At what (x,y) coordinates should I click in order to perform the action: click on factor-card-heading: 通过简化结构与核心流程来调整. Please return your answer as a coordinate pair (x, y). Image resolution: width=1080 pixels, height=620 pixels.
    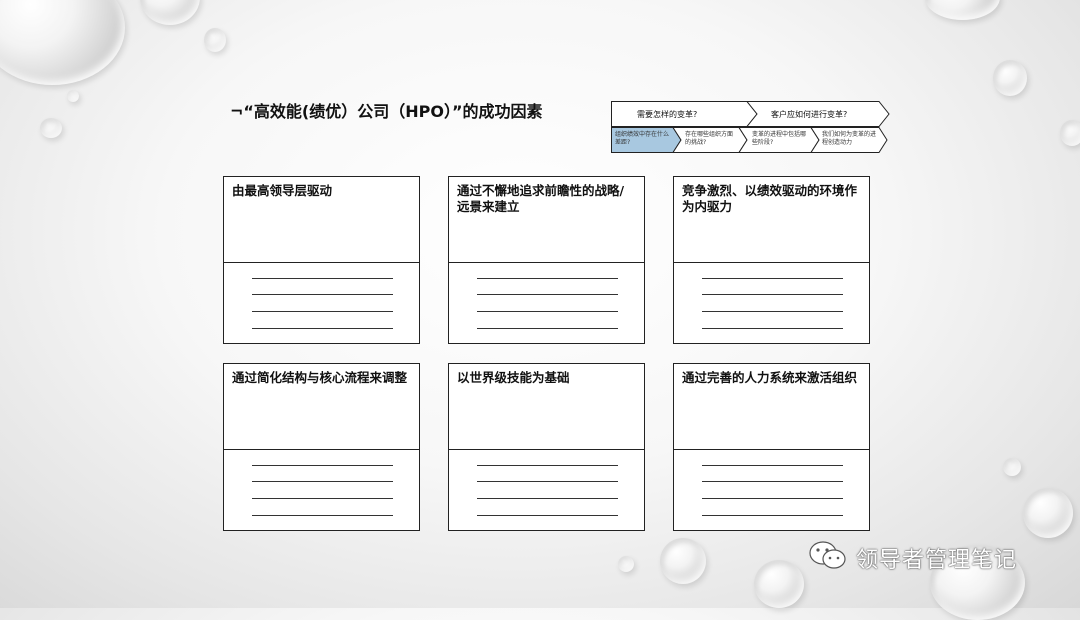
    Looking at the image, I should click on (321, 407).